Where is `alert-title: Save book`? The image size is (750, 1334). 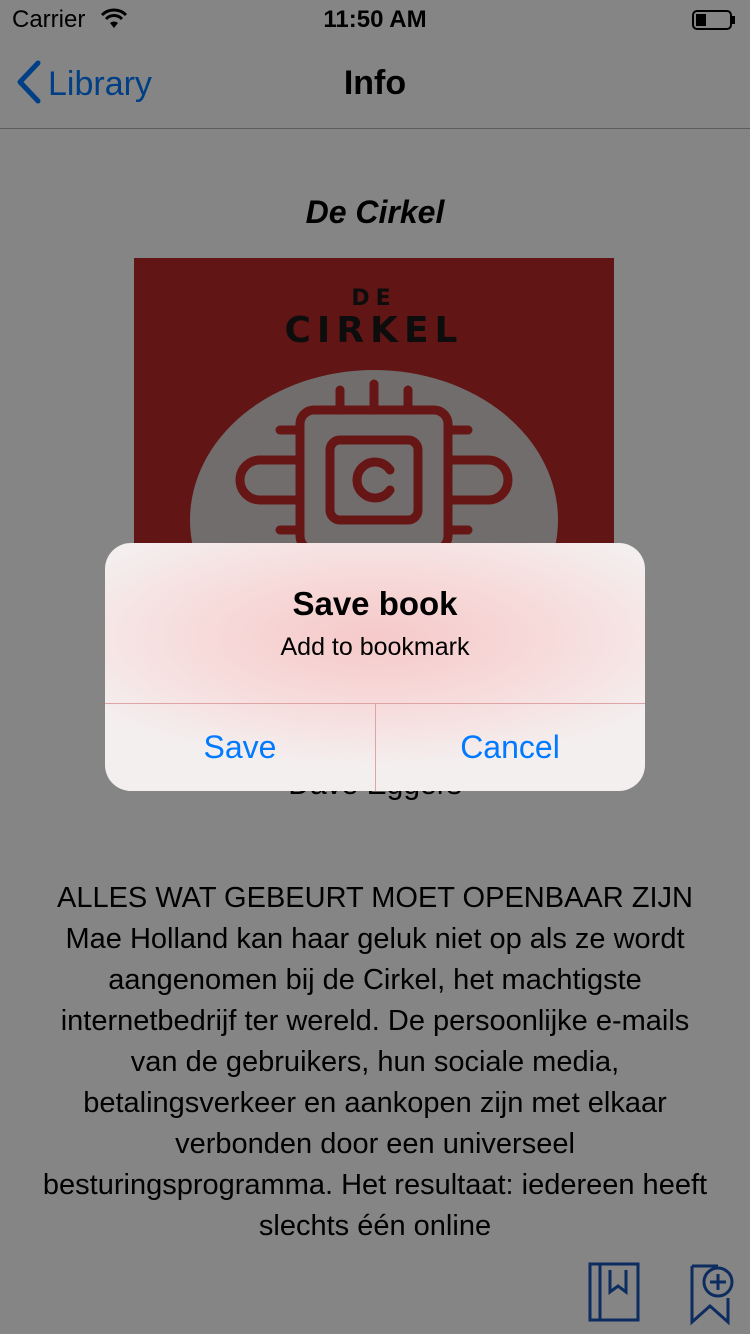
alert-title: Save book is located at coordinates (375, 603).